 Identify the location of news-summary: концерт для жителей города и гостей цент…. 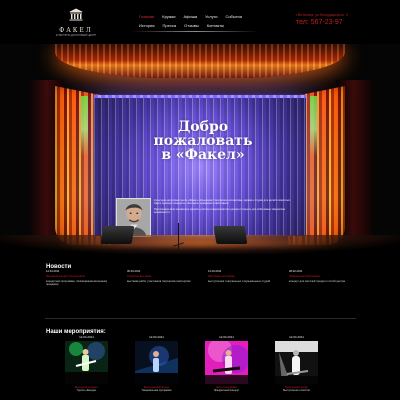
(317, 281).